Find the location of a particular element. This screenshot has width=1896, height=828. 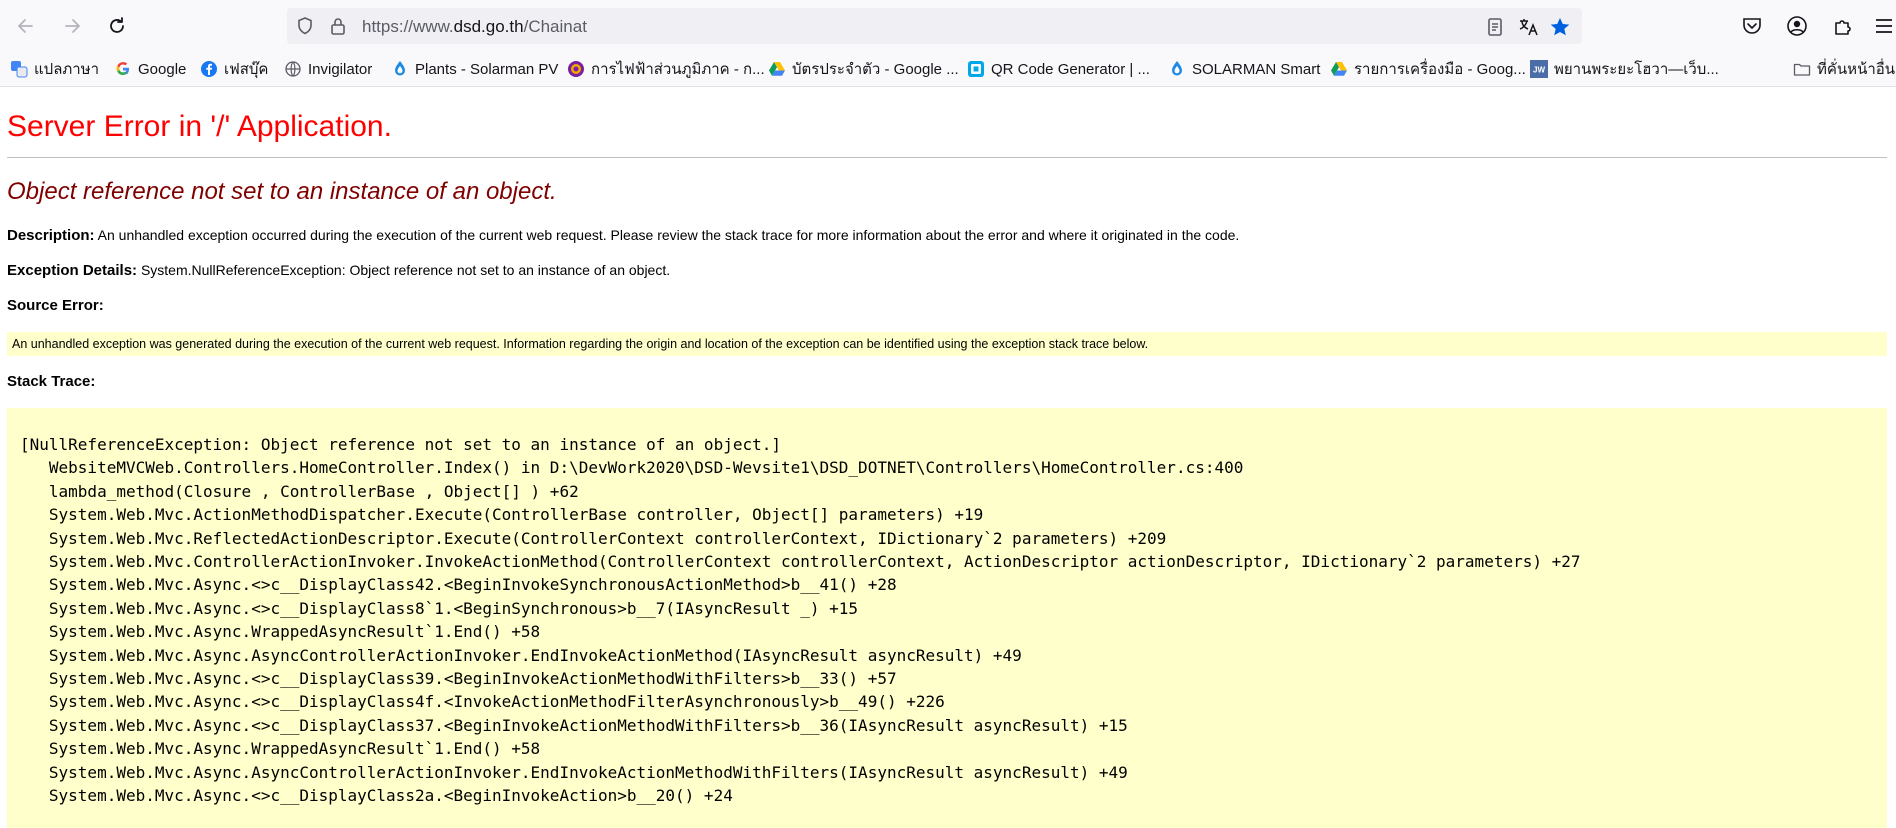

reload-icon is located at coordinates (117, 25).